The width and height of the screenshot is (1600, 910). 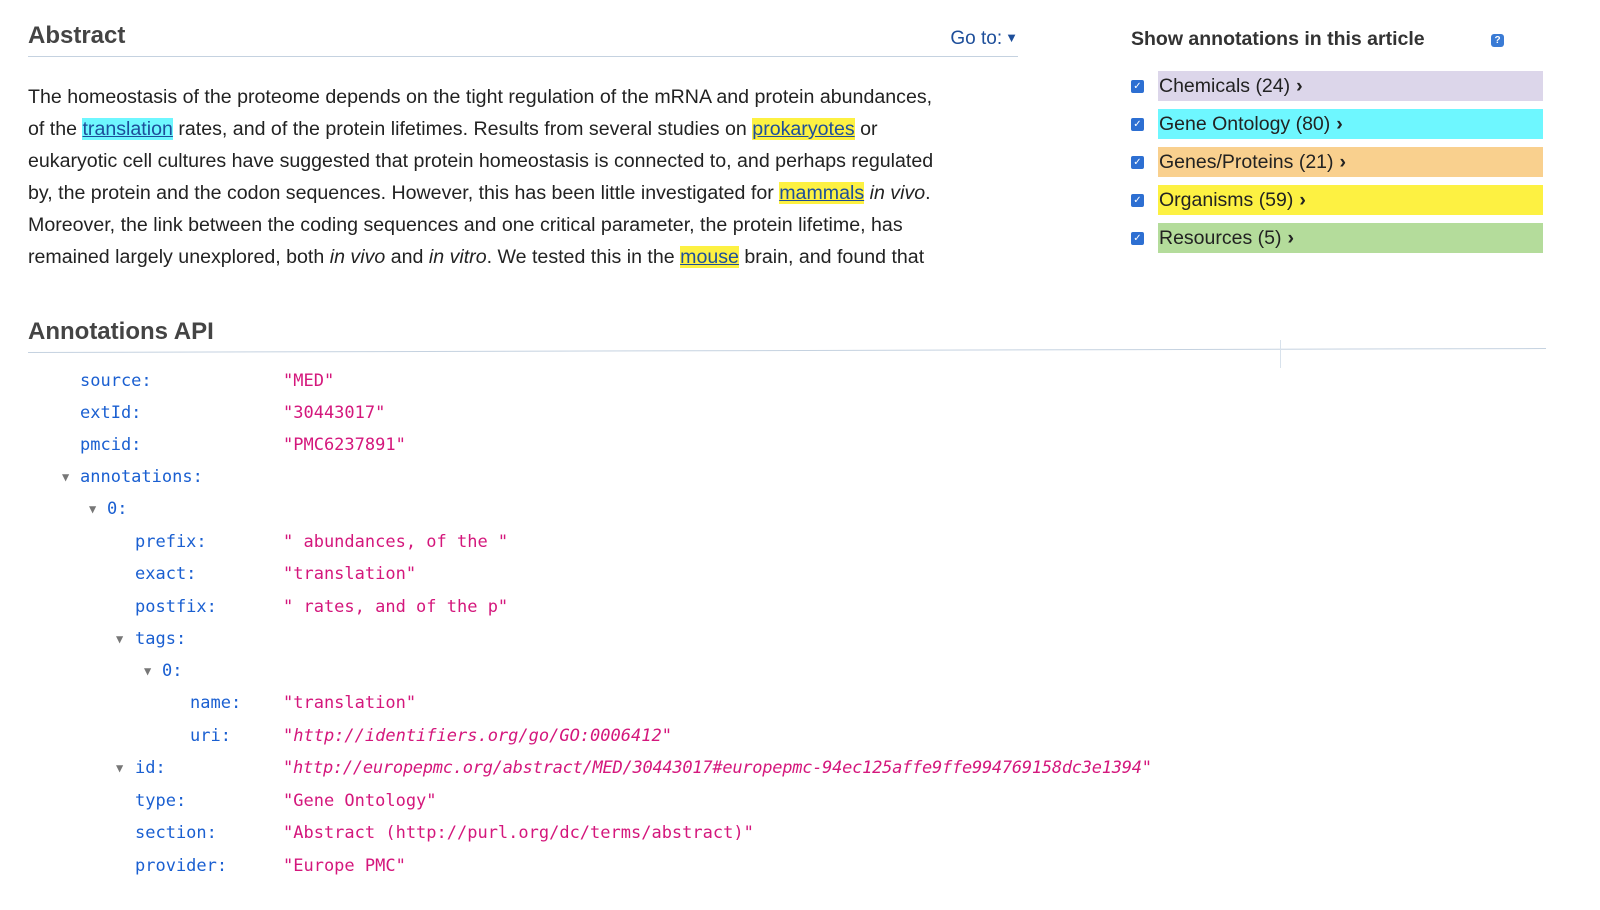 I want to click on annotation-term-mammals: mammals, so click(x=822, y=193).